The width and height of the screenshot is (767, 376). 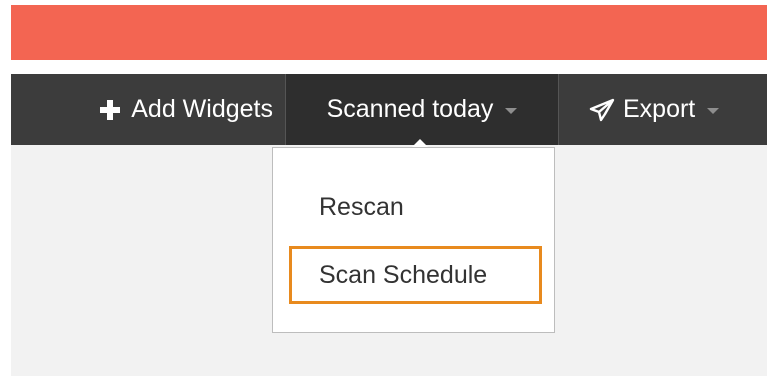 I want to click on menu-item-rescan: Rescan, so click(x=415, y=207).